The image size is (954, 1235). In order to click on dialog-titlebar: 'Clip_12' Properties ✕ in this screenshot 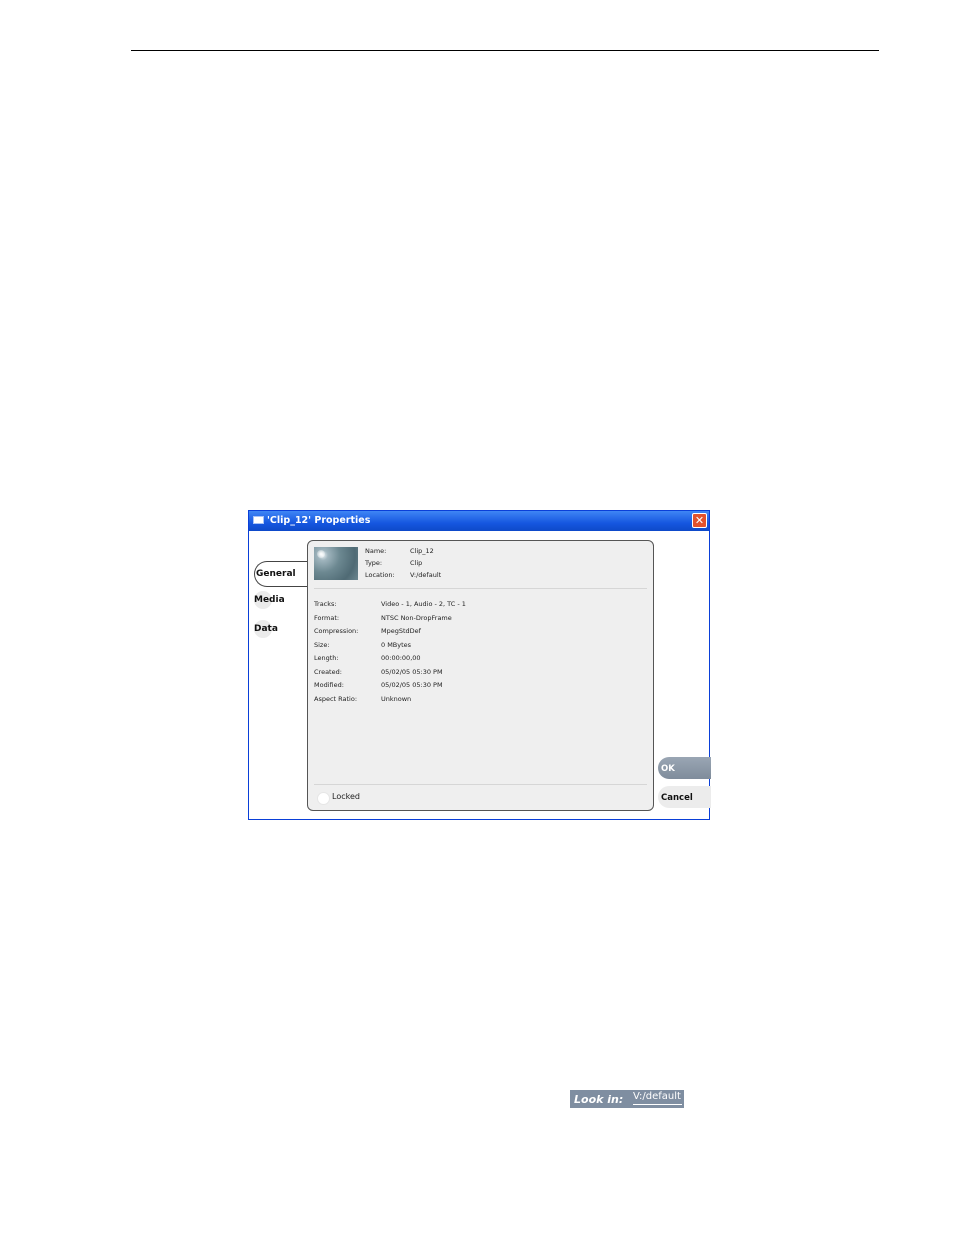, I will do `click(479, 521)`.